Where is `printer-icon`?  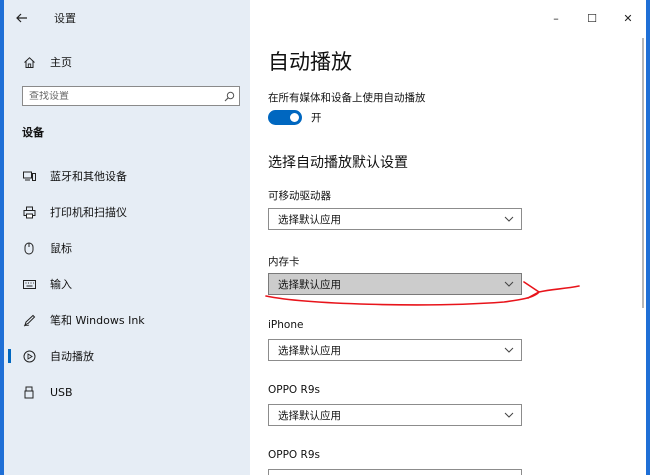
printer-icon is located at coordinates (29, 212).